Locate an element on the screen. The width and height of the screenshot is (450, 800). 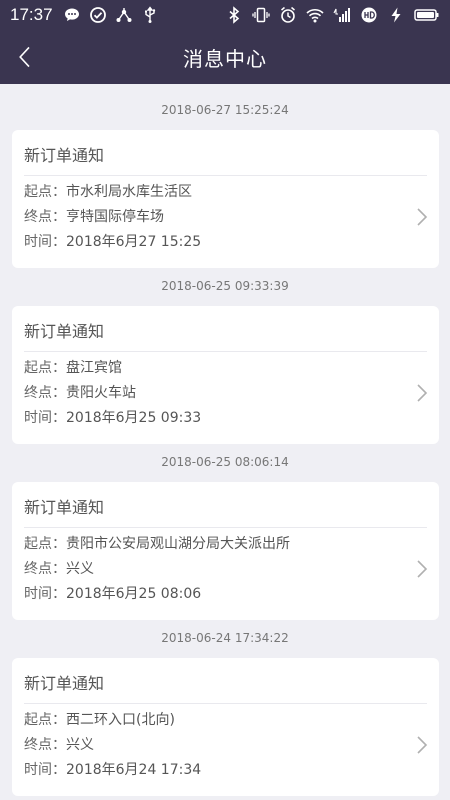
end-line: 终点：亨特国际停车场 is located at coordinates (94, 217).